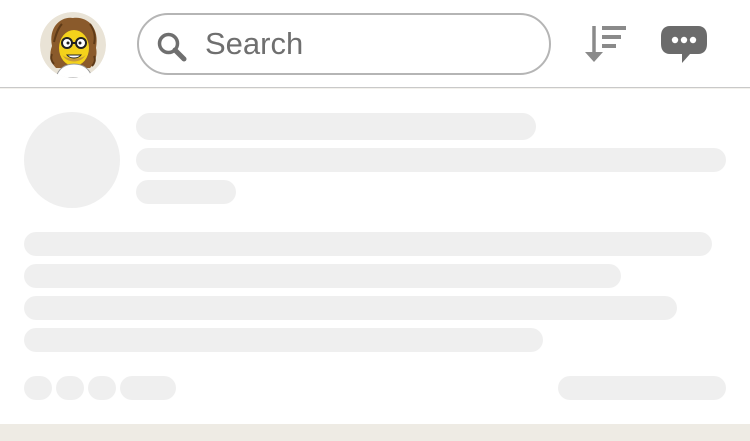 The width and height of the screenshot is (750, 441). What do you see at coordinates (172, 47) in the screenshot?
I see `search-icon` at bounding box center [172, 47].